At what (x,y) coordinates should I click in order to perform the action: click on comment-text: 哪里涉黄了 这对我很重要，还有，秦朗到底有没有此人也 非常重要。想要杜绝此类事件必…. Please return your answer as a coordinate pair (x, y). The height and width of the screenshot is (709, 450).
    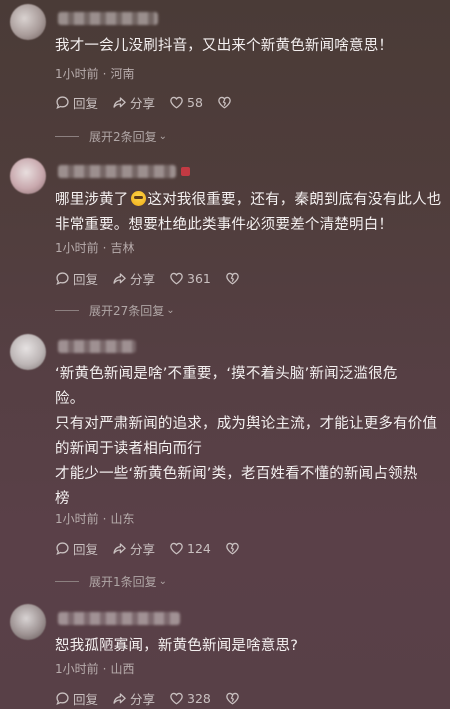
    Looking at the image, I should click on (248, 212).